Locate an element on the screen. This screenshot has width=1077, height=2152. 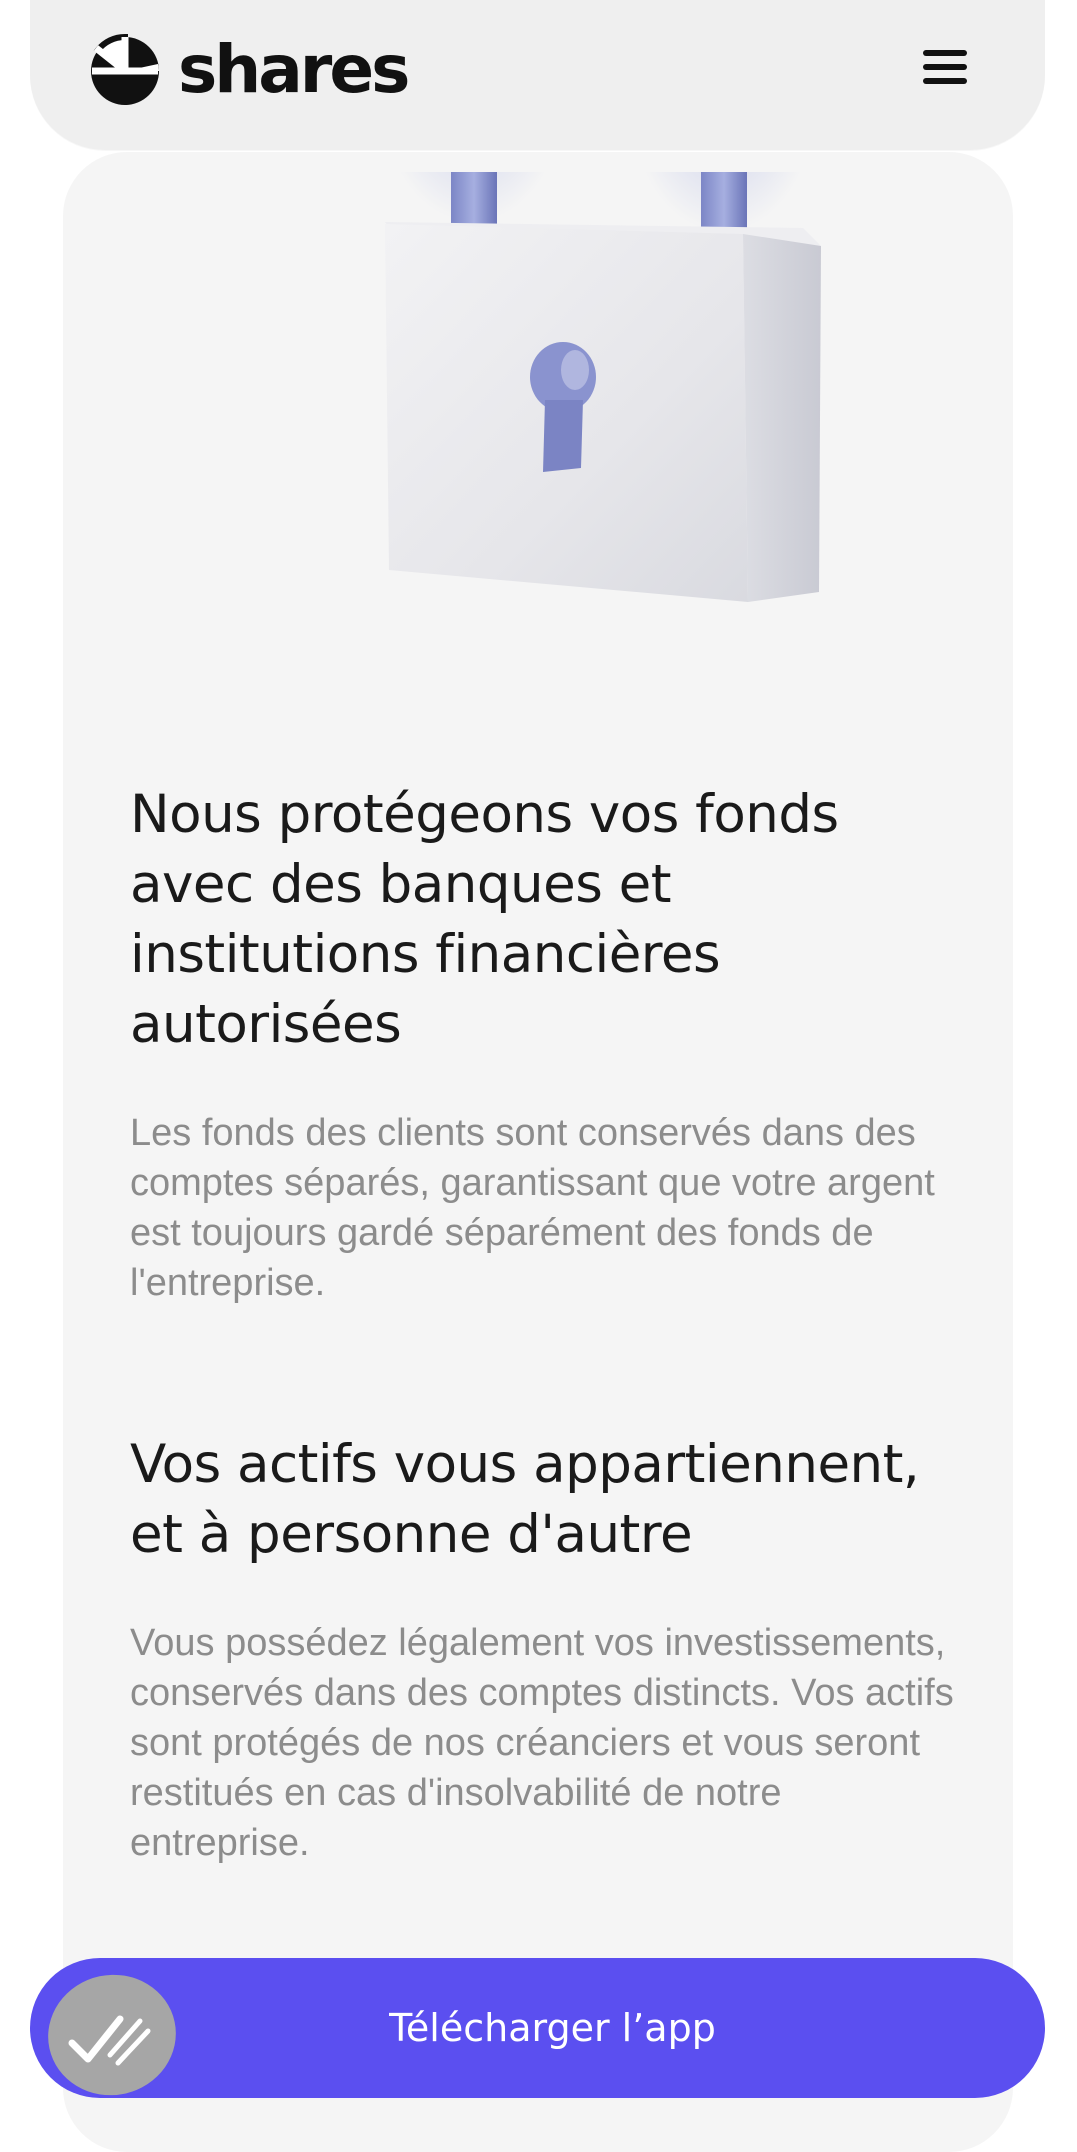
shares-logo-icon is located at coordinates (125, 69).